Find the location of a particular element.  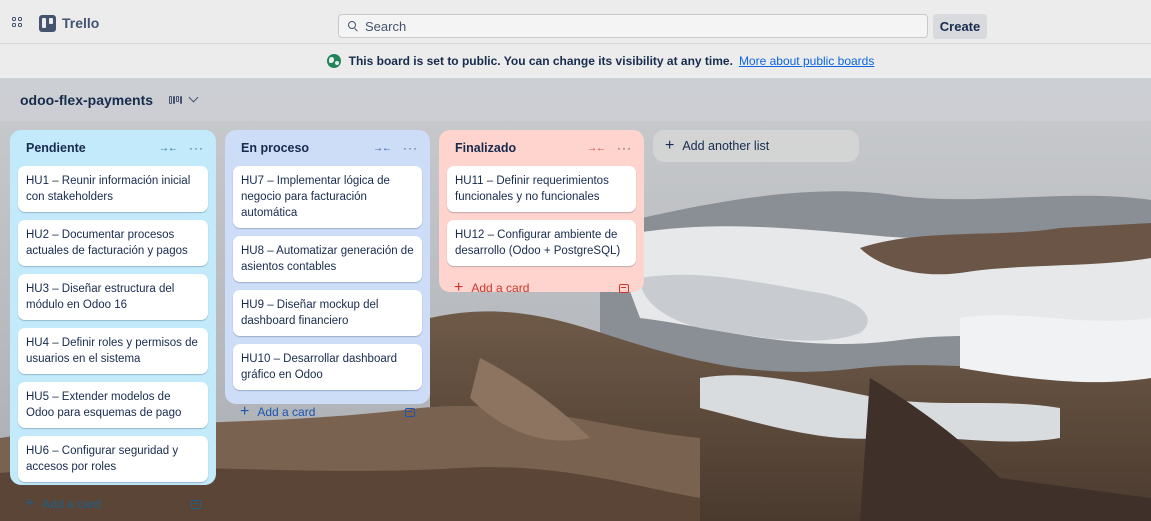

list-header: Finalizado →← ··· is located at coordinates (541, 148).